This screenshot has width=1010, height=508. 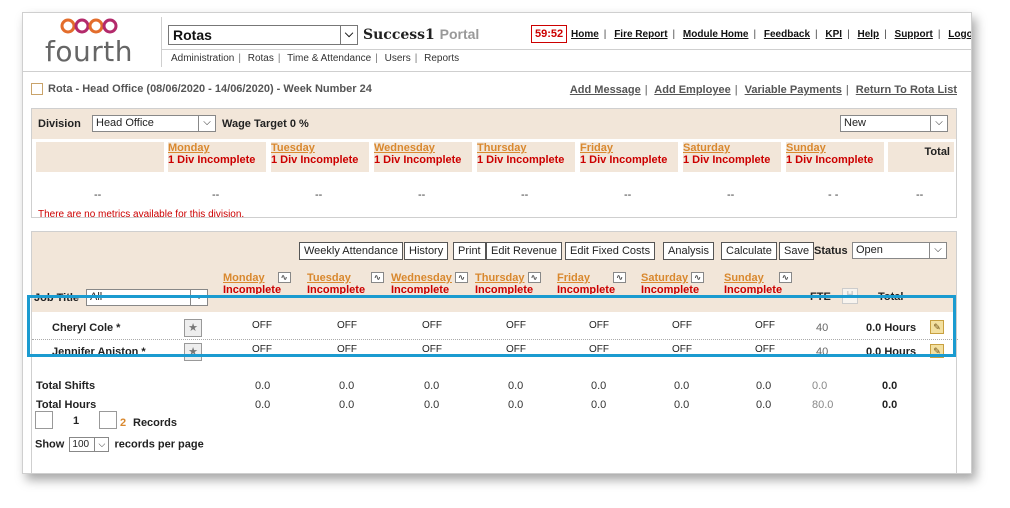 What do you see at coordinates (688, 251) in the screenshot?
I see `analysis-button: Analysis` at bounding box center [688, 251].